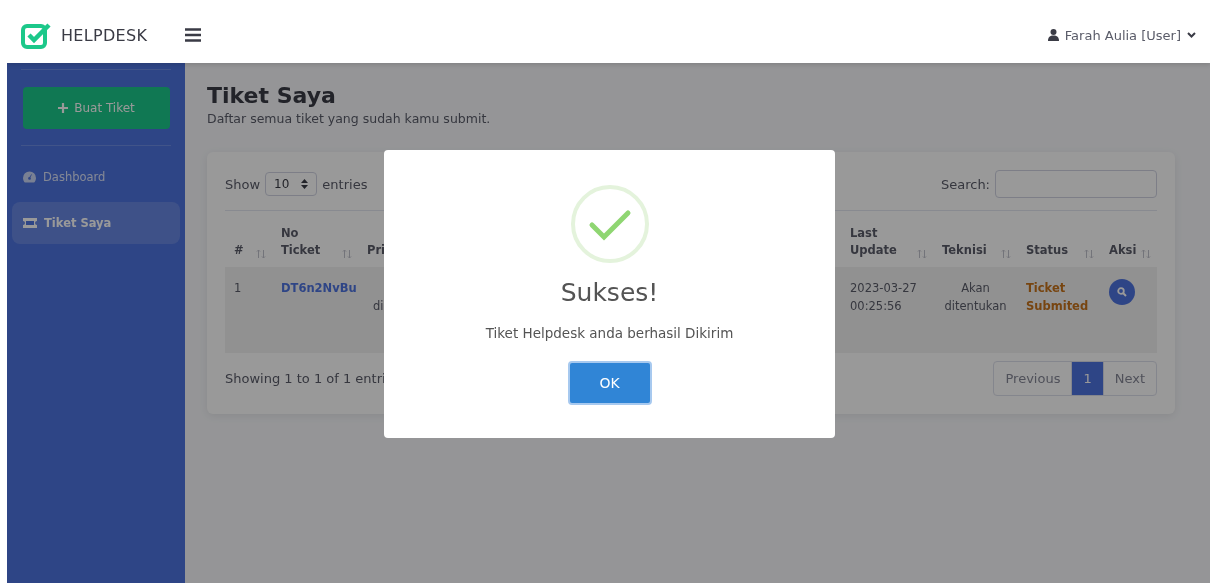 The height and width of the screenshot is (583, 1210). What do you see at coordinates (345, 184) in the screenshot?
I see `entries-label: entries` at bounding box center [345, 184].